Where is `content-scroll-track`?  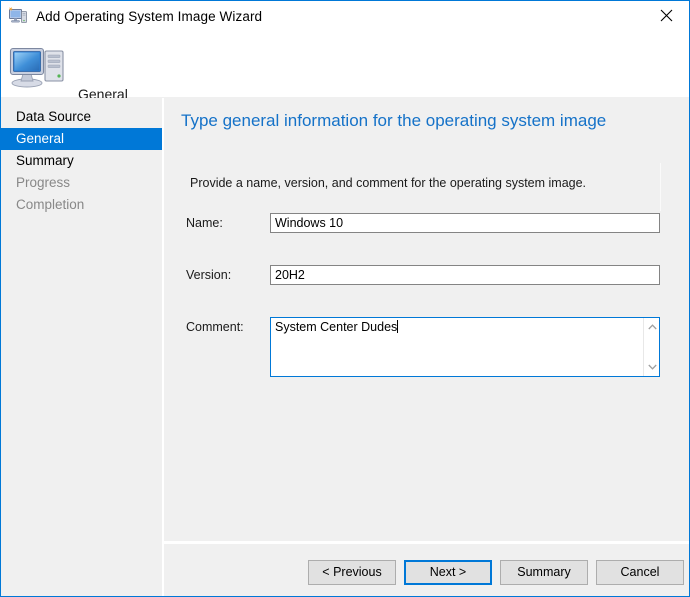
content-scroll-track is located at coordinates (660, 187).